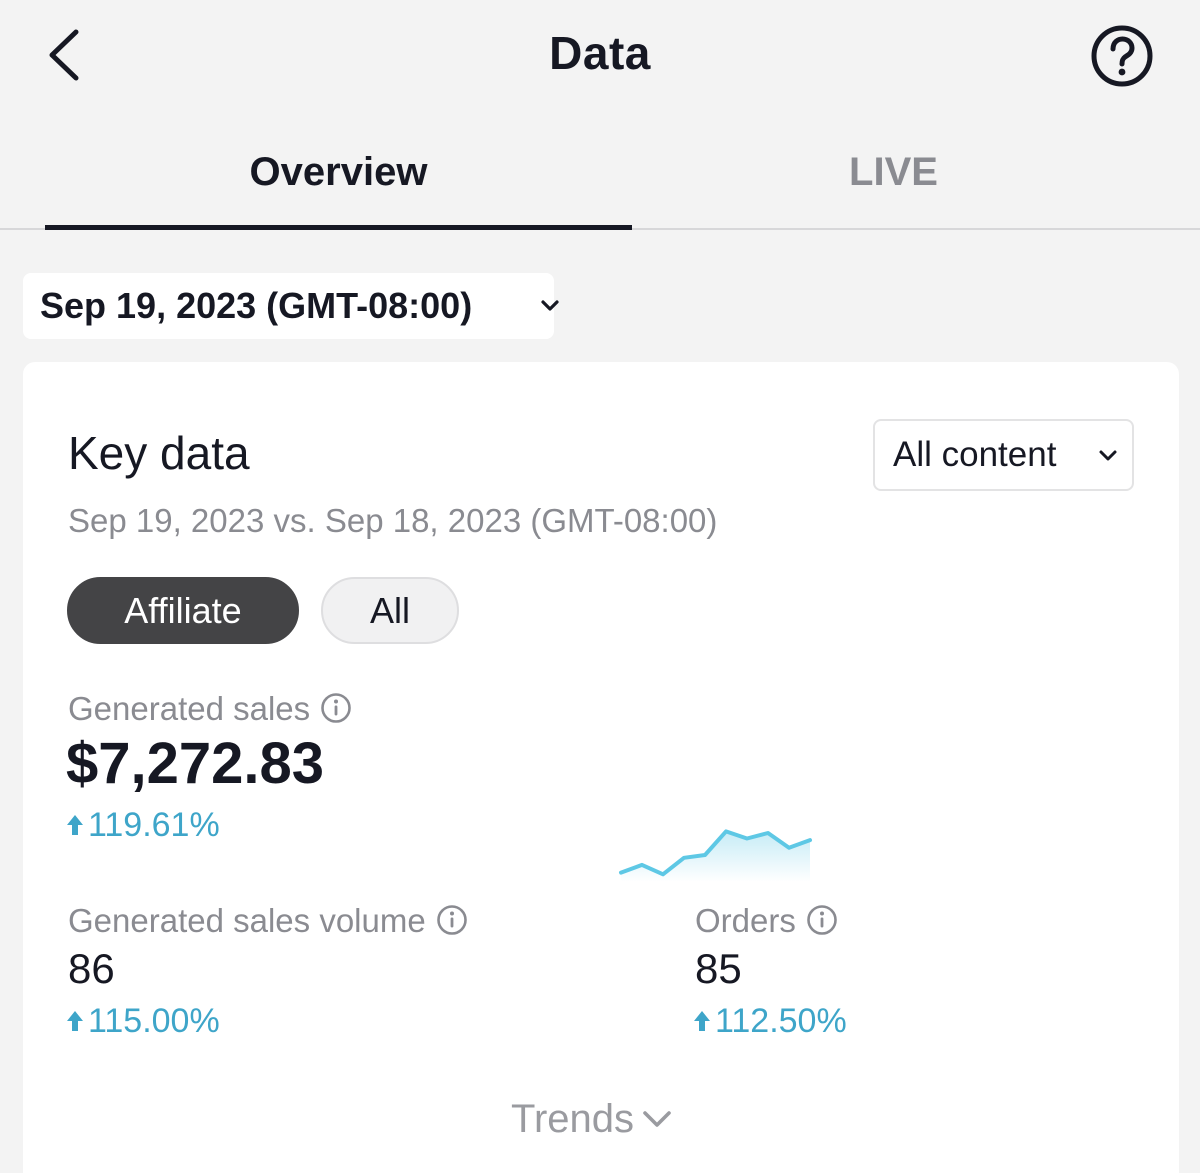  I want to click on date-selector-value: Sep 19, 2023 (GMT-08:00), so click(256, 305).